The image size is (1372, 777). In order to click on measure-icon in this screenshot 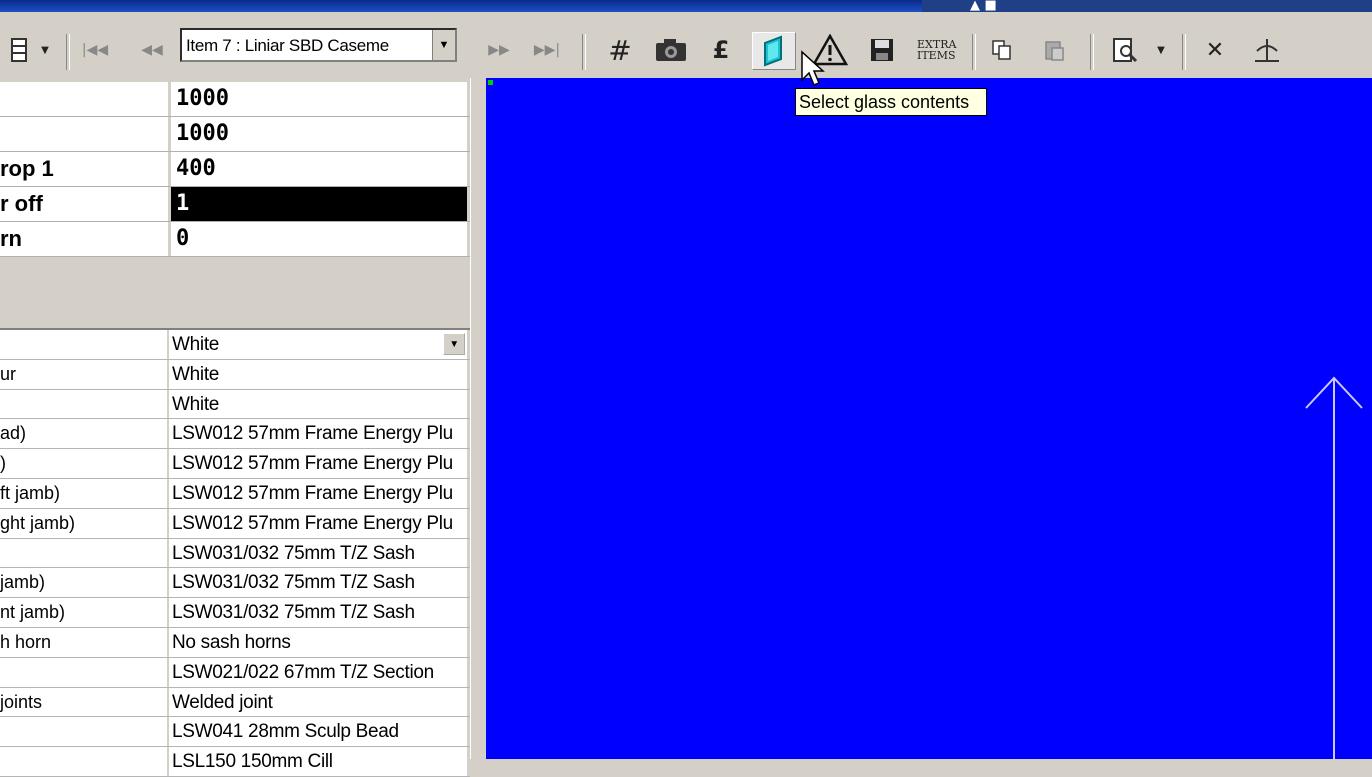, I will do `click(1266, 50)`.